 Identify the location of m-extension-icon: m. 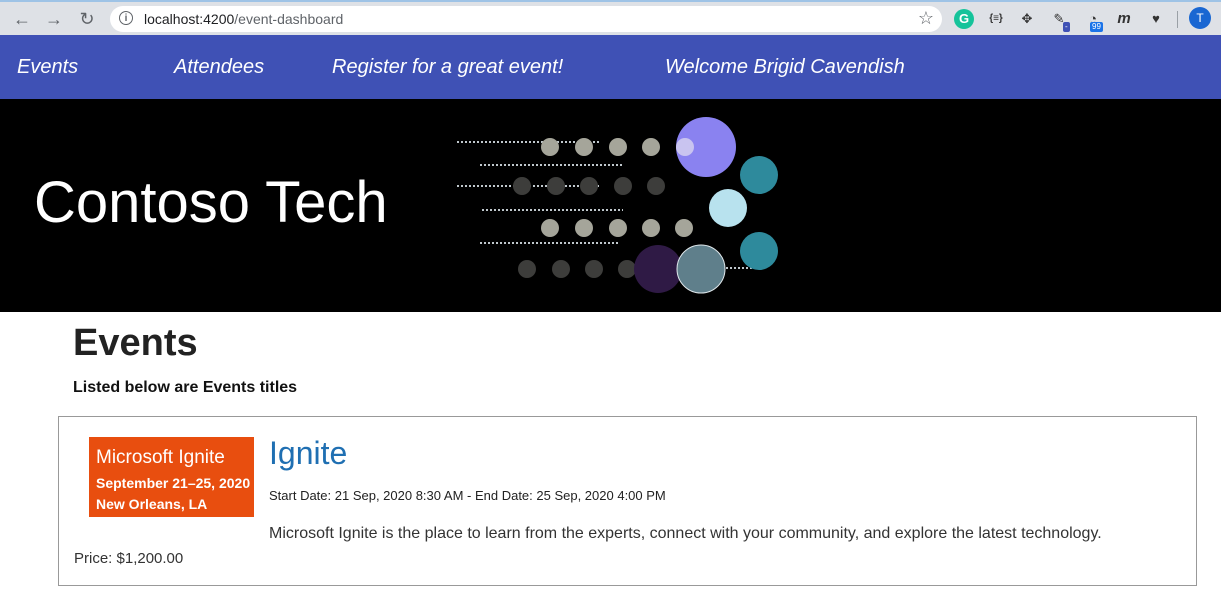
(1124, 19).